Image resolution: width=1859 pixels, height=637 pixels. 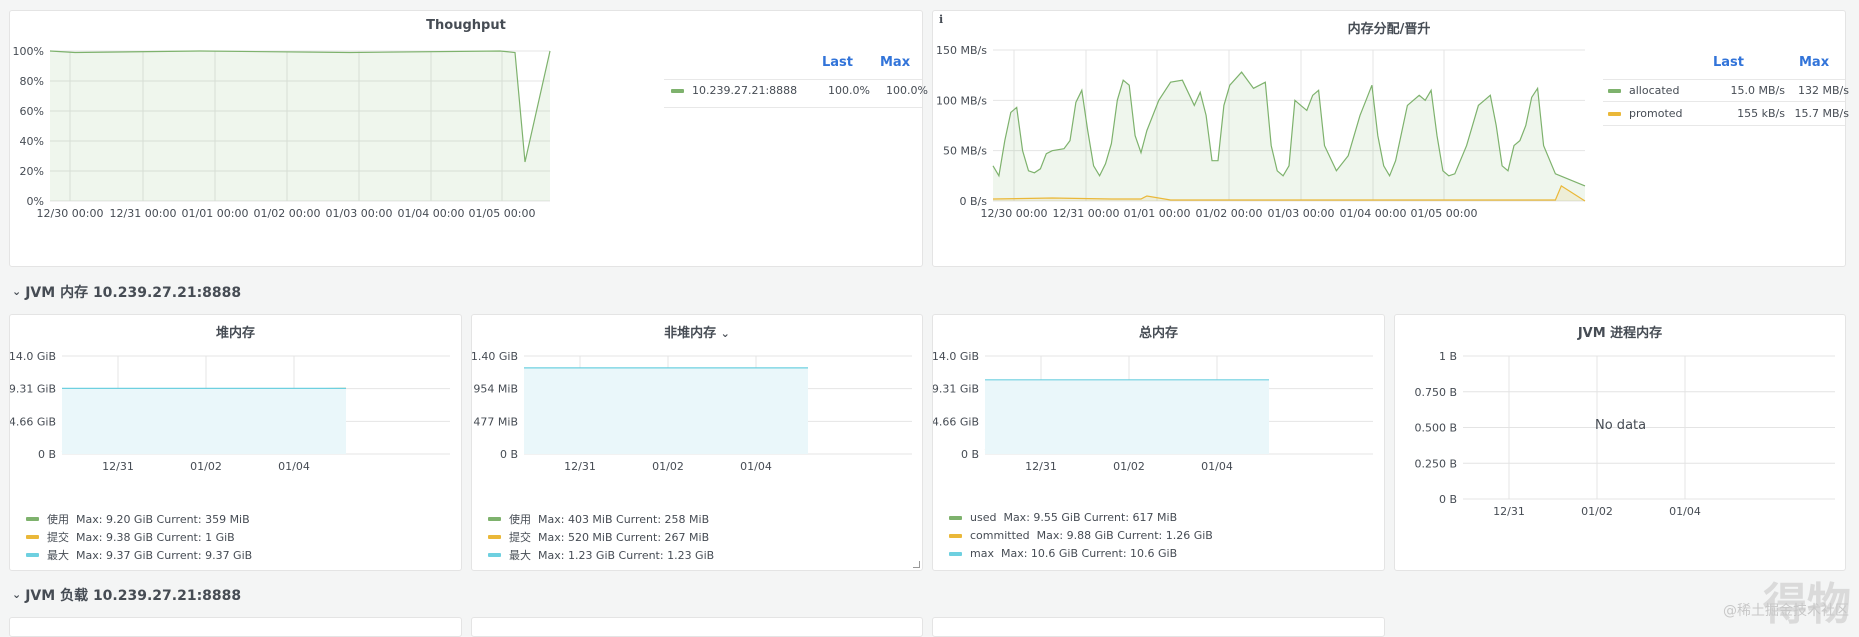 What do you see at coordinates (502, 213) in the screenshot?
I see `x-tick-label: 01/05 00:00` at bounding box center [502, 213].